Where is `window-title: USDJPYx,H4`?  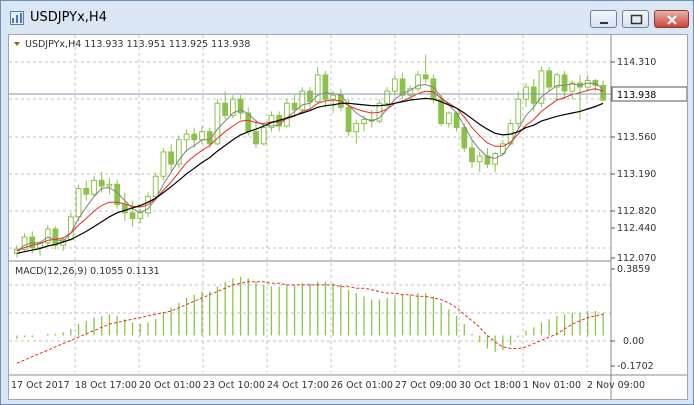
window-title: USDJPYx,H4 is located at coordinates (68, 17).